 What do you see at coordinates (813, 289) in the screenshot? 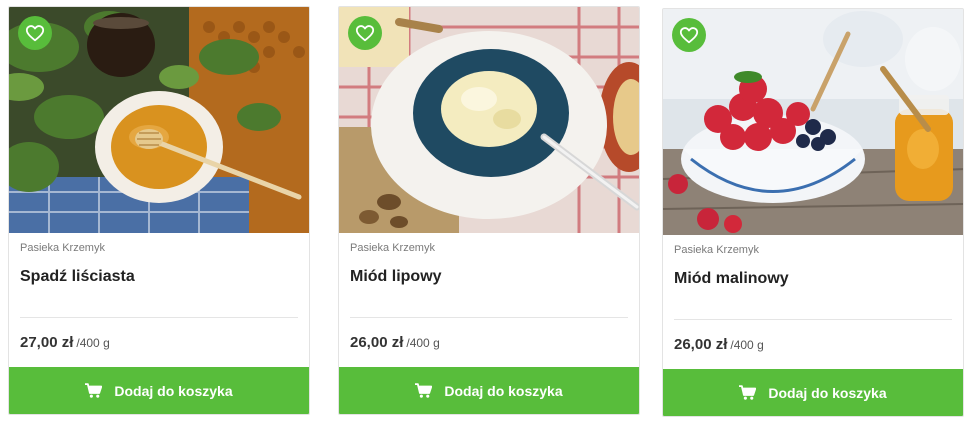
I see `product-title: Miód malinowy` at bounding box center [813, 289].